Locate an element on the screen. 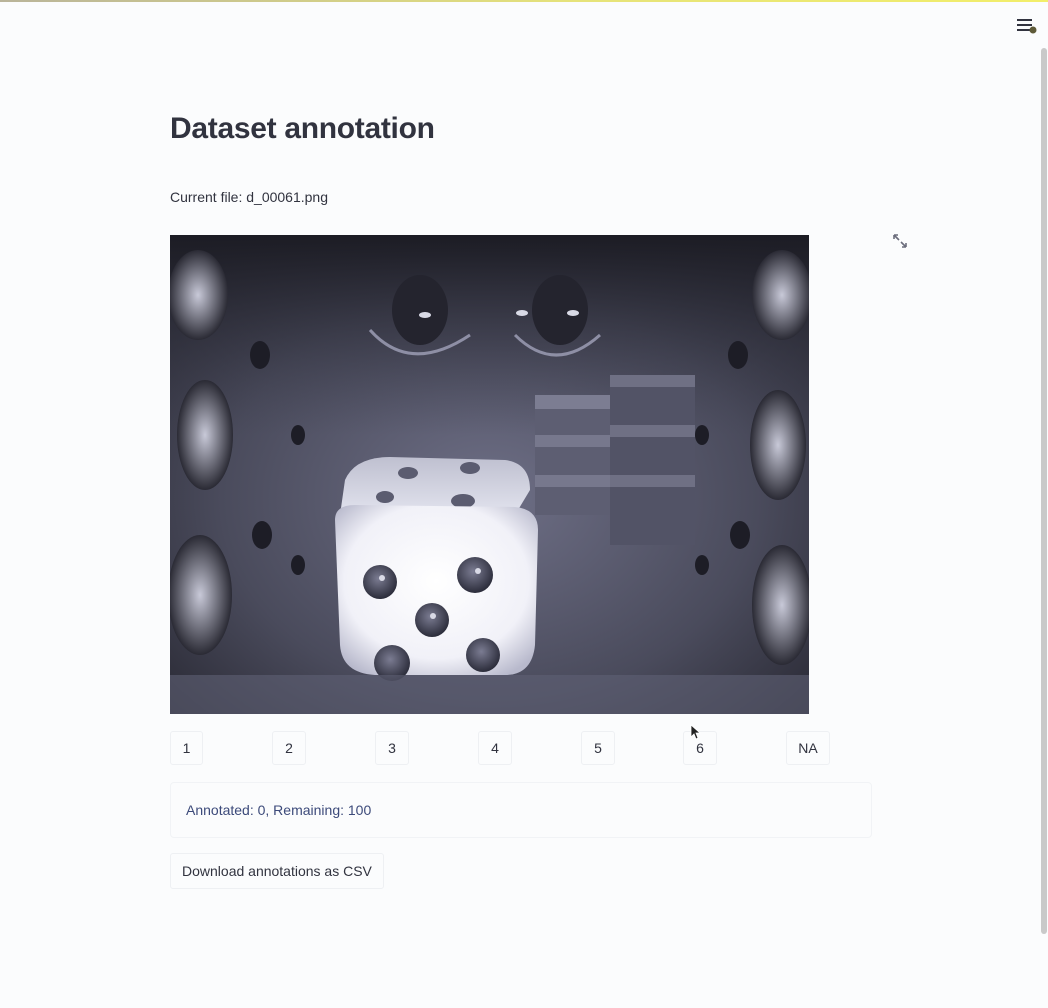 The image size is (1048, 1008). current-file-label: Current file: d_00061.png is located at coordinates (249, 197).